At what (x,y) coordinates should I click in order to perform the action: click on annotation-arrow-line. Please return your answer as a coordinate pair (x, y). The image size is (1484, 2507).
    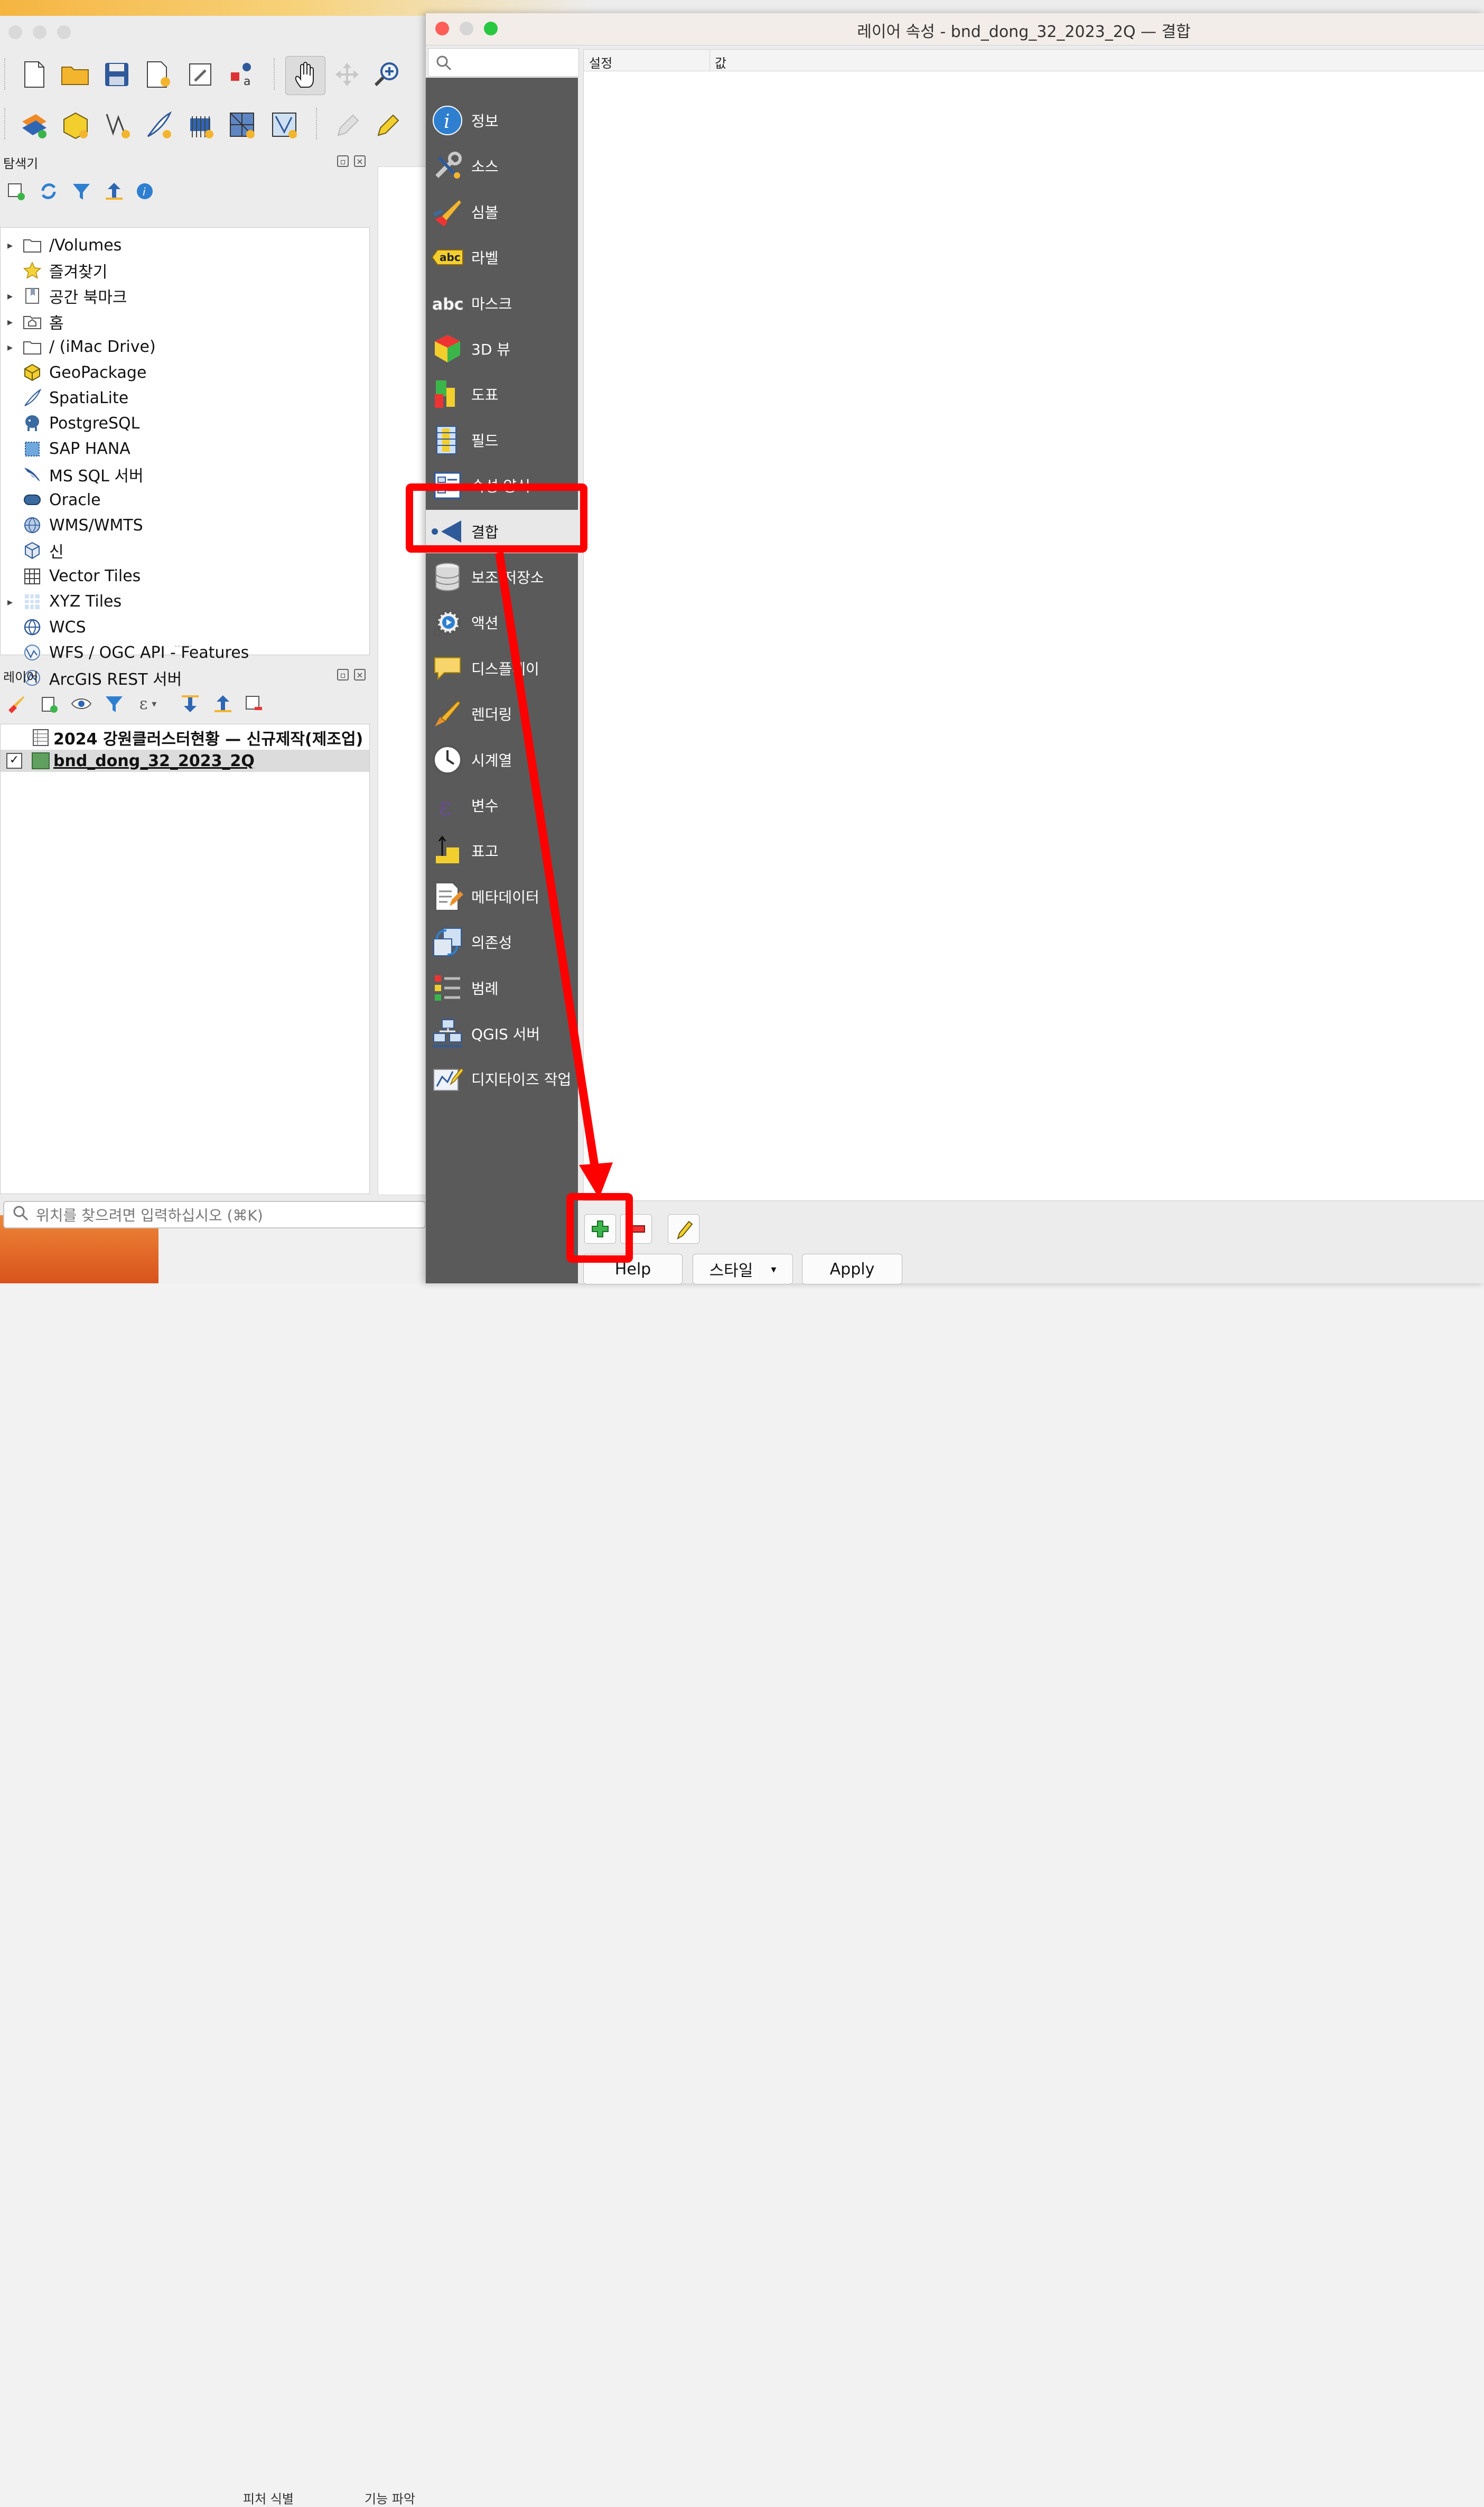
    Looking at the image, I should click on (547, 860).